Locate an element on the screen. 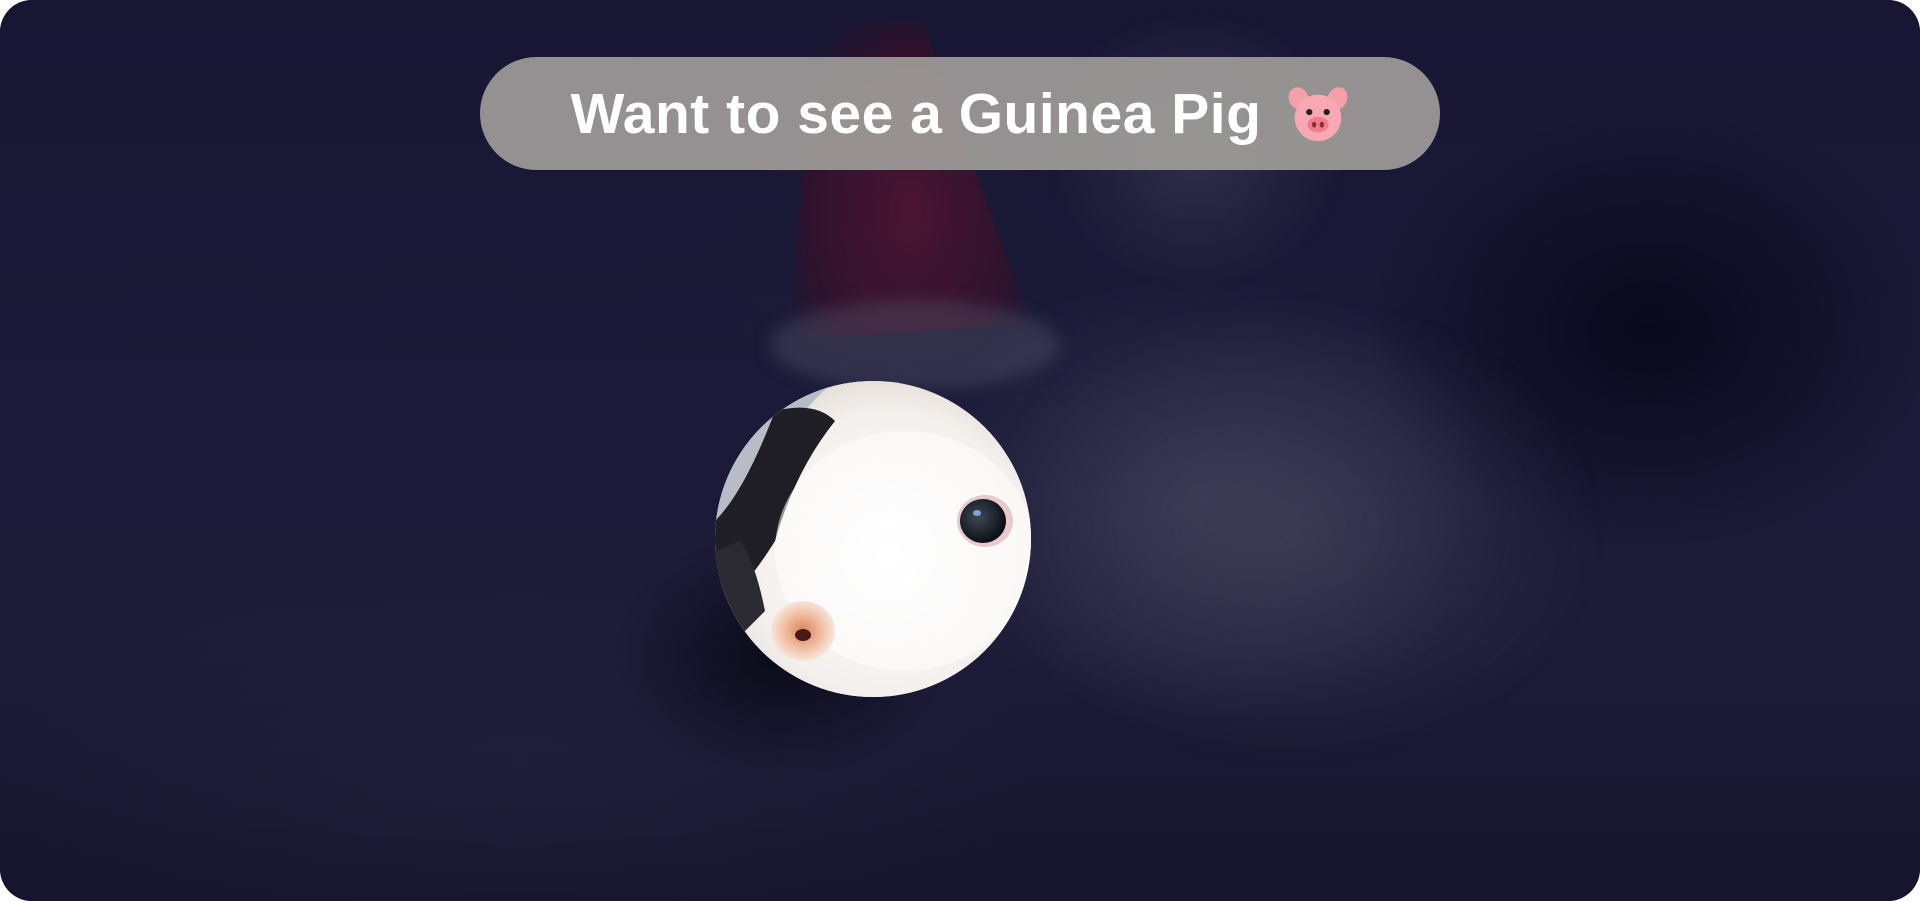  guinea-pig-photo is located at coordinates (873, 539).